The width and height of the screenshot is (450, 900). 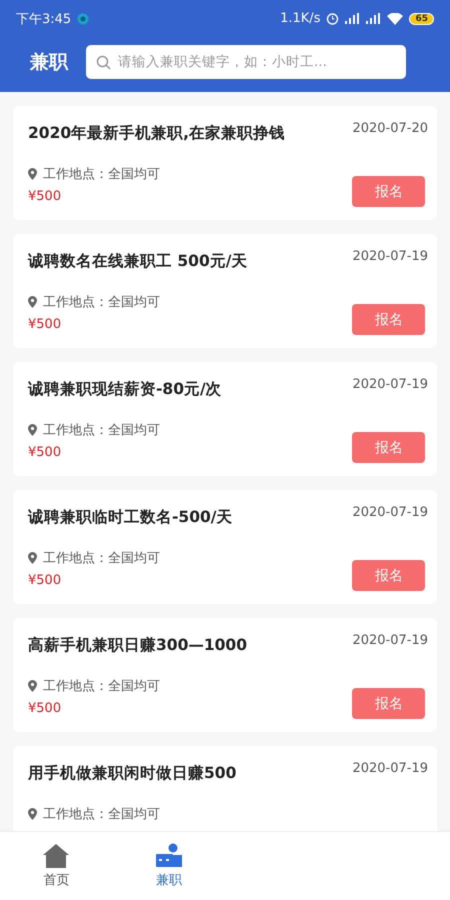 I want to click on app-notification-icon, so click(x=83, y=18).